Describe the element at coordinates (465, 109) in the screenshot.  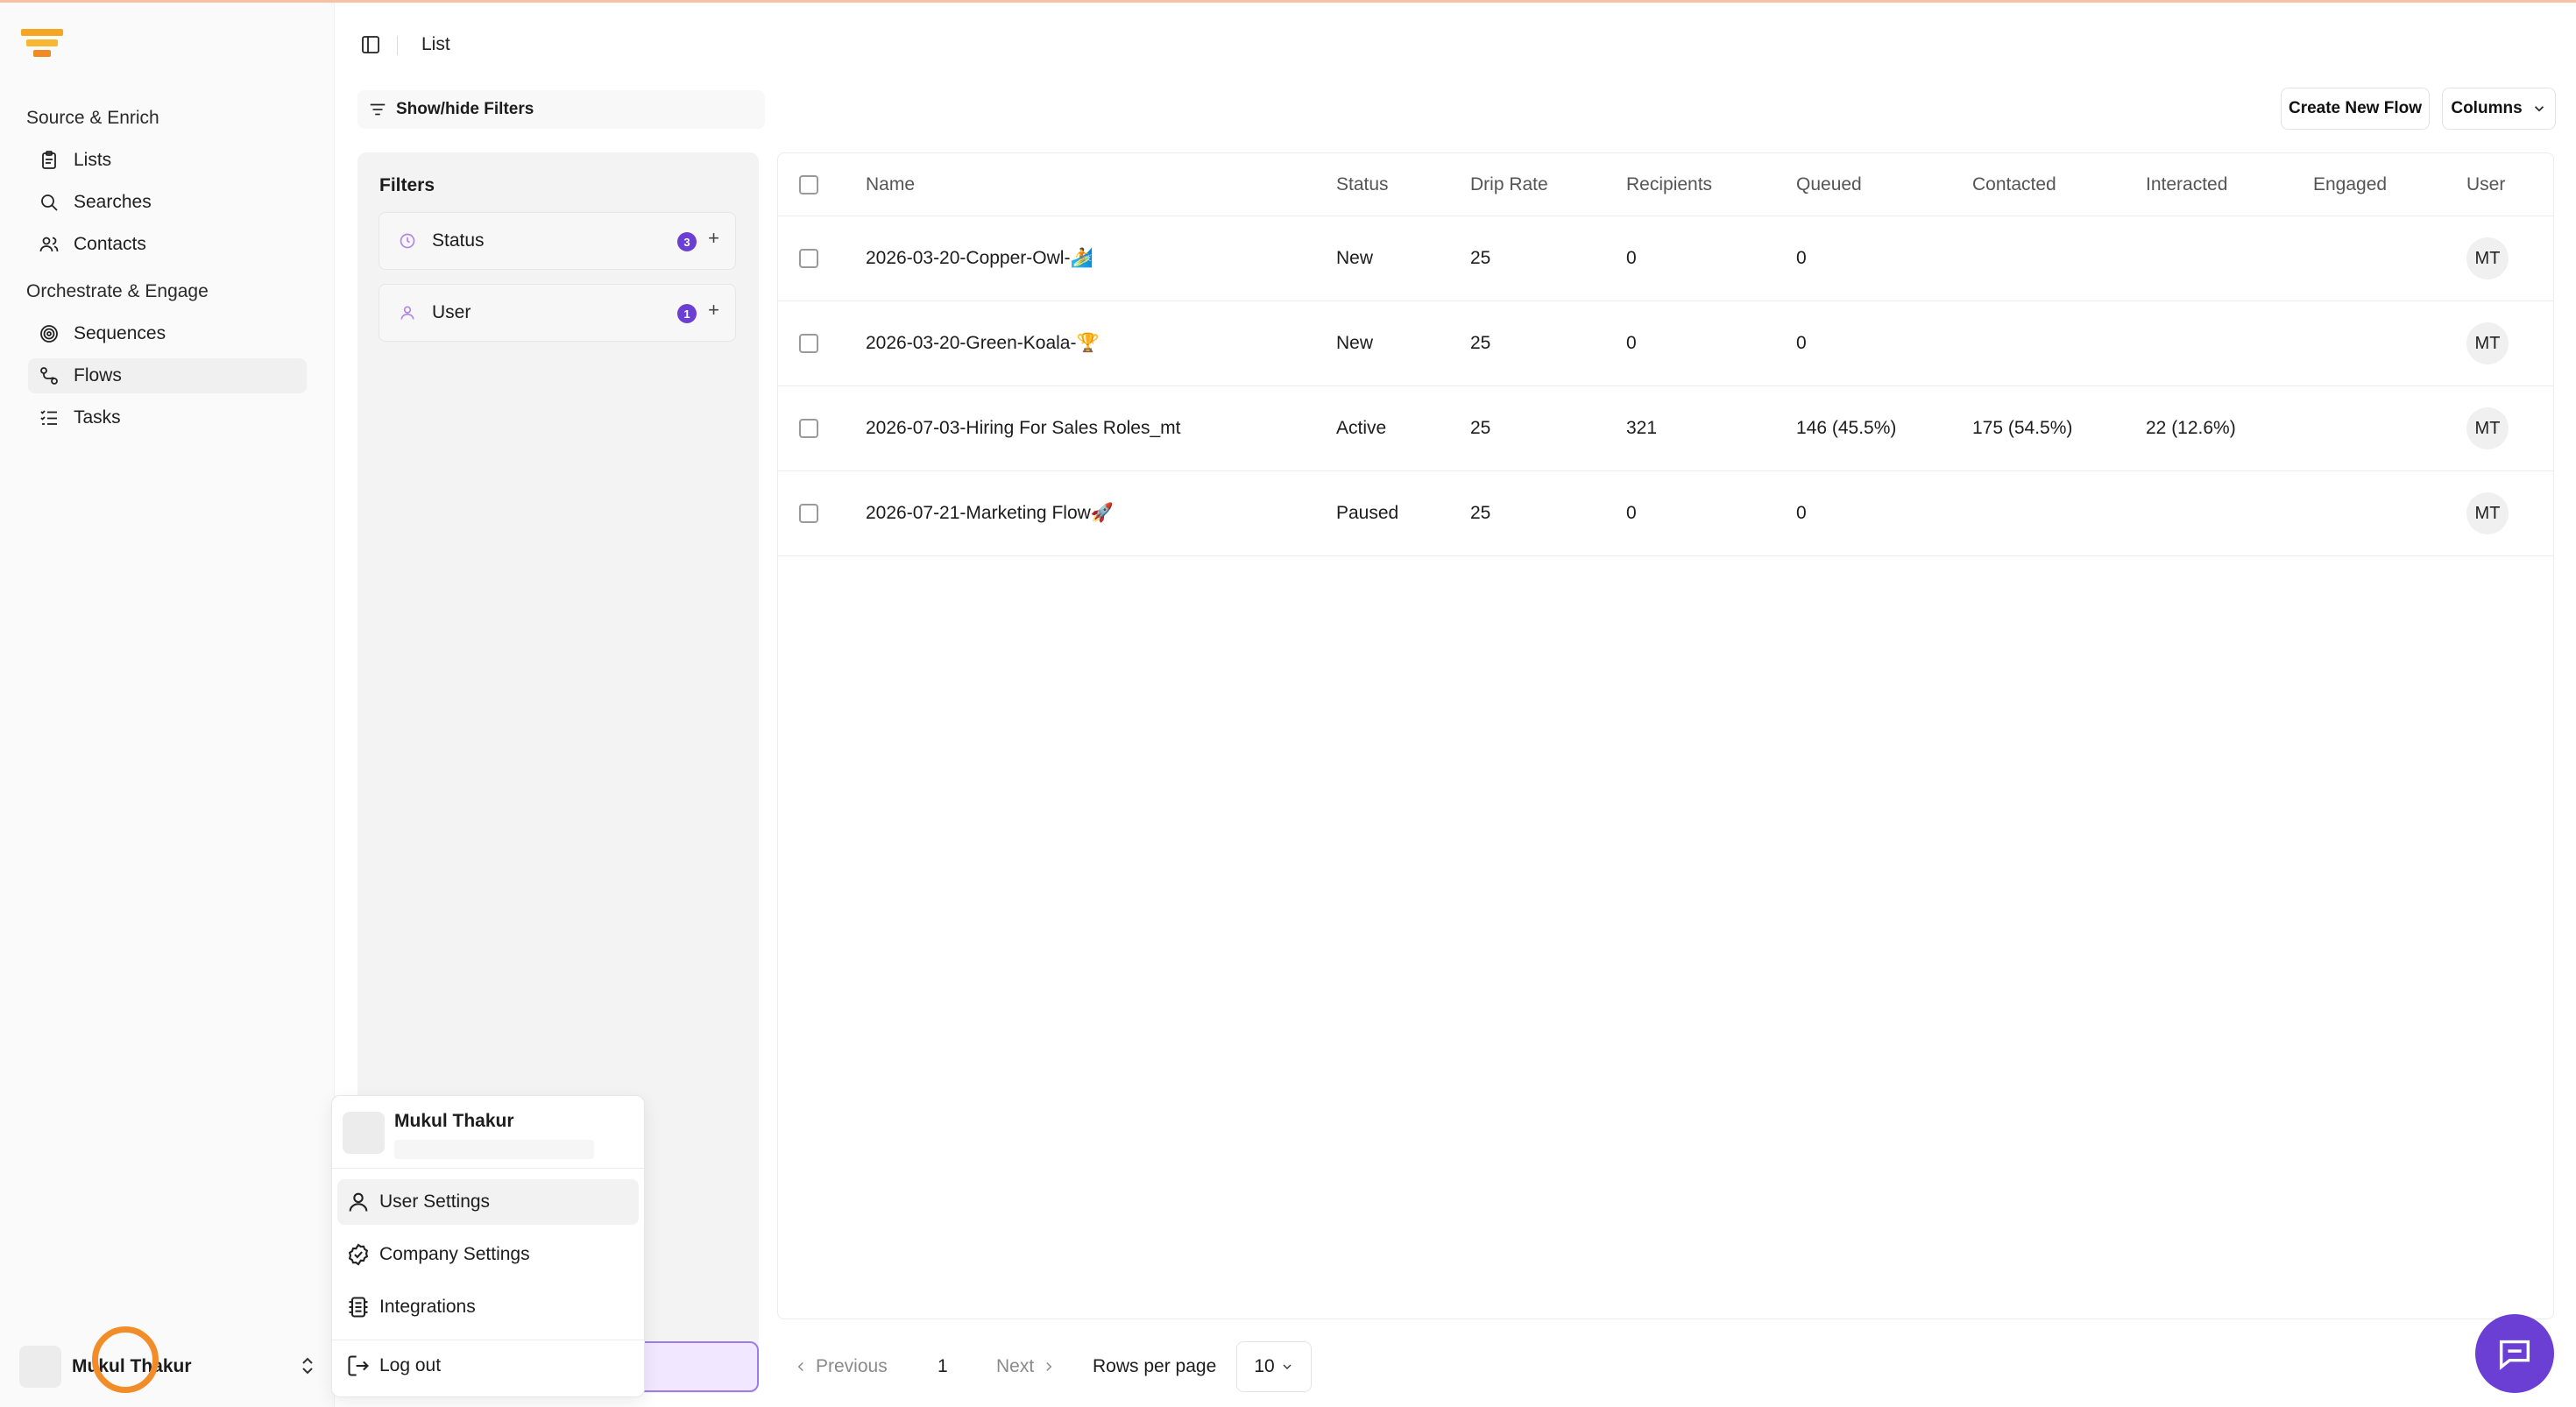
I see `show-hide-filters-label: Show/hide Filters` at that location.